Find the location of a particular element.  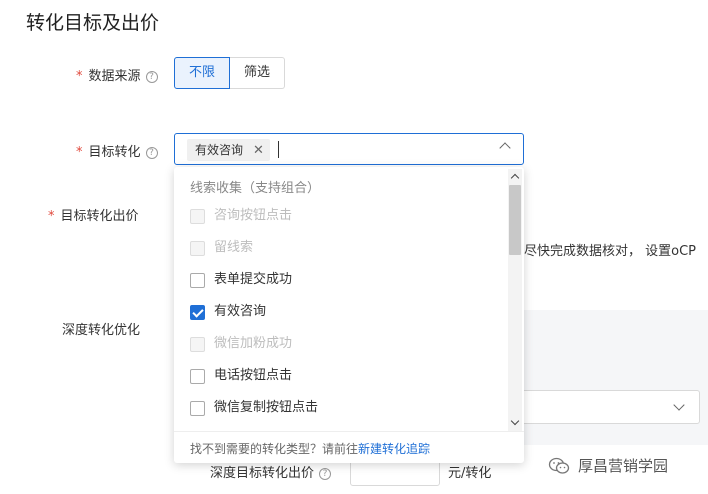

dropdown-item-label: 微信加粉成功 is located at coordinates (253, 343).